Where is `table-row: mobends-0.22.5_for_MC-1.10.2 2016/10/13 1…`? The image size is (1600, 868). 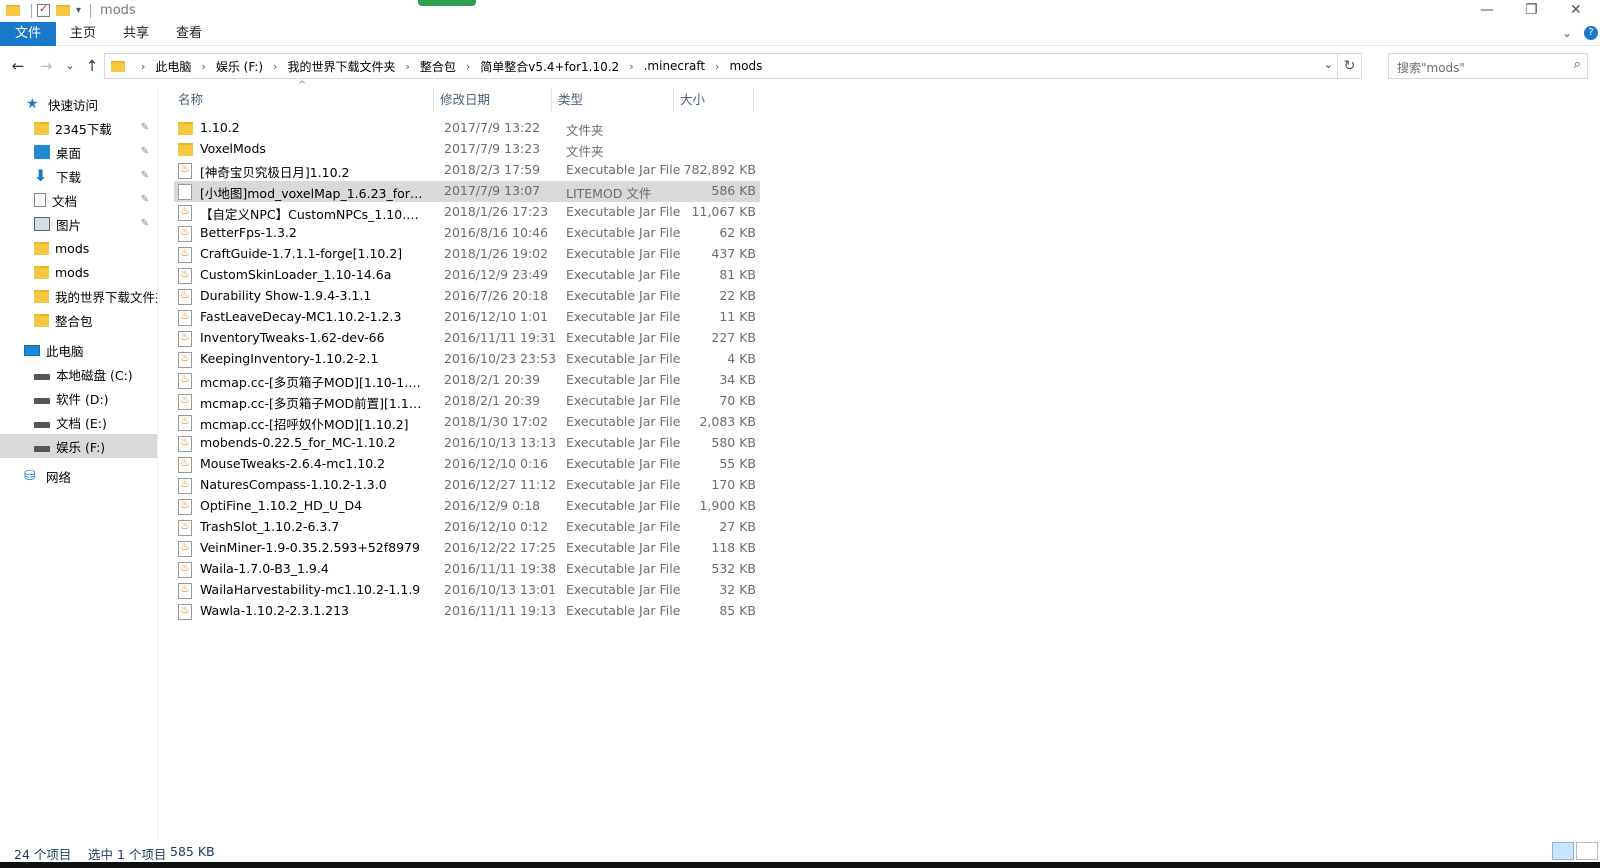 table-row: mobends-0.22.5_for_MC-1.10.2 2016/10/13 1… is located at coordinates (467, 443).